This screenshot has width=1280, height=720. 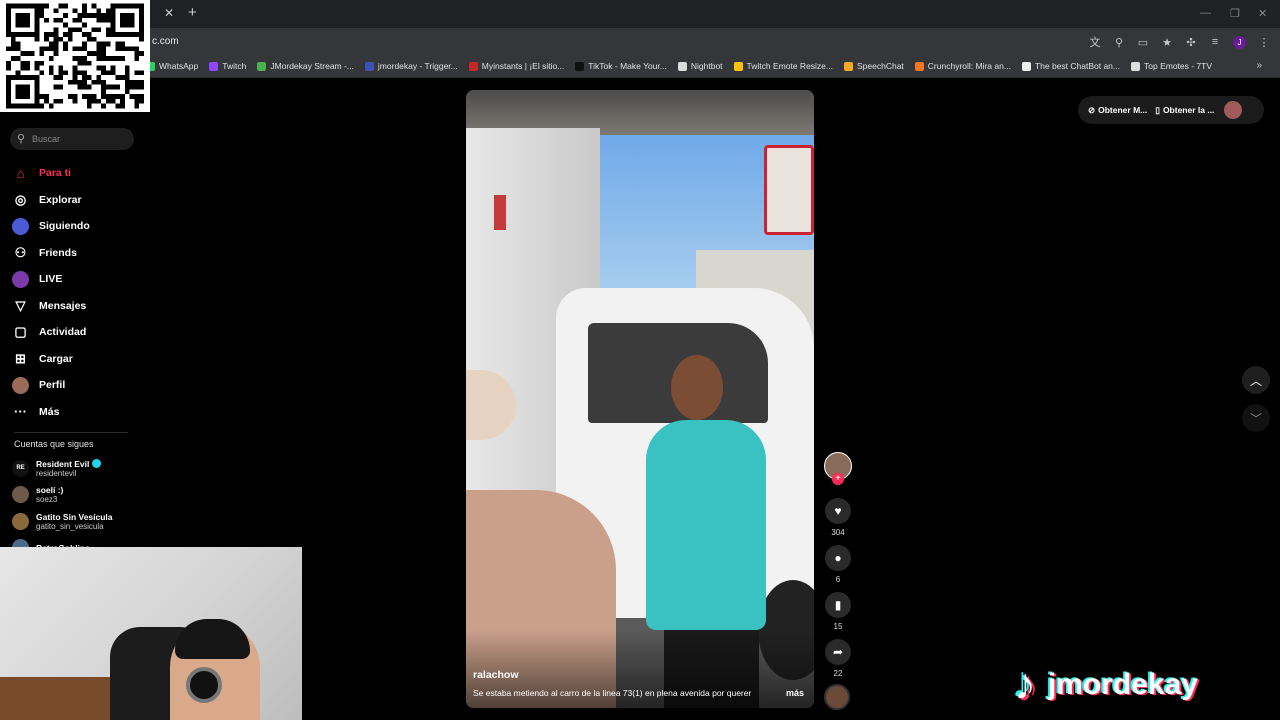 What do you see at coordinates (838, 558) in the screenshot?
I see `comment-icon: ●` at bounding box center [838, 558].